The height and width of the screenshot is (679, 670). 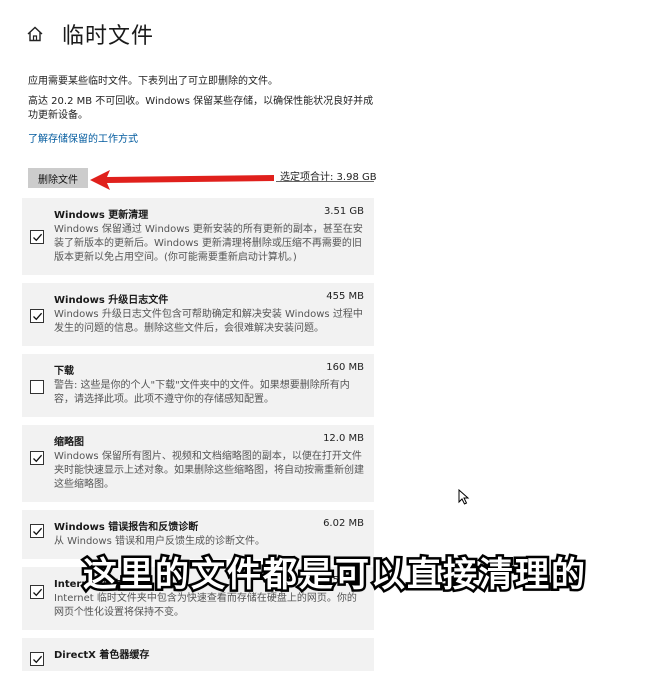 I want to click on mouse-cursor-icon, so click(x=464, y=497).